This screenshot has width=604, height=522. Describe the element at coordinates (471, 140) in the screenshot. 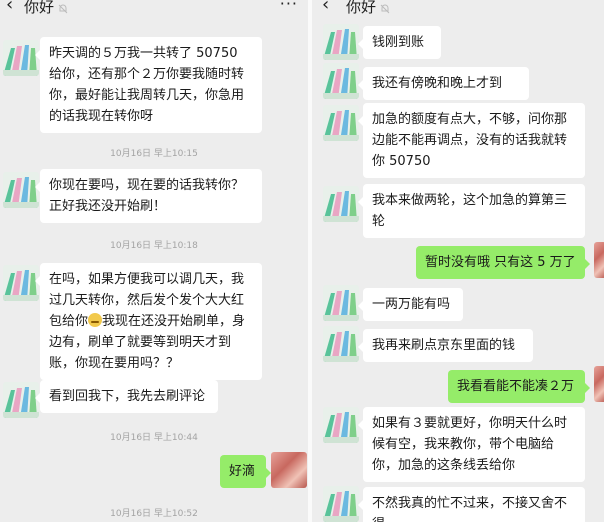

I see `message-bubble: 加急的额度有点大，不够，问你那边能不能再调点，没有的话我就转你 50750` at that location.